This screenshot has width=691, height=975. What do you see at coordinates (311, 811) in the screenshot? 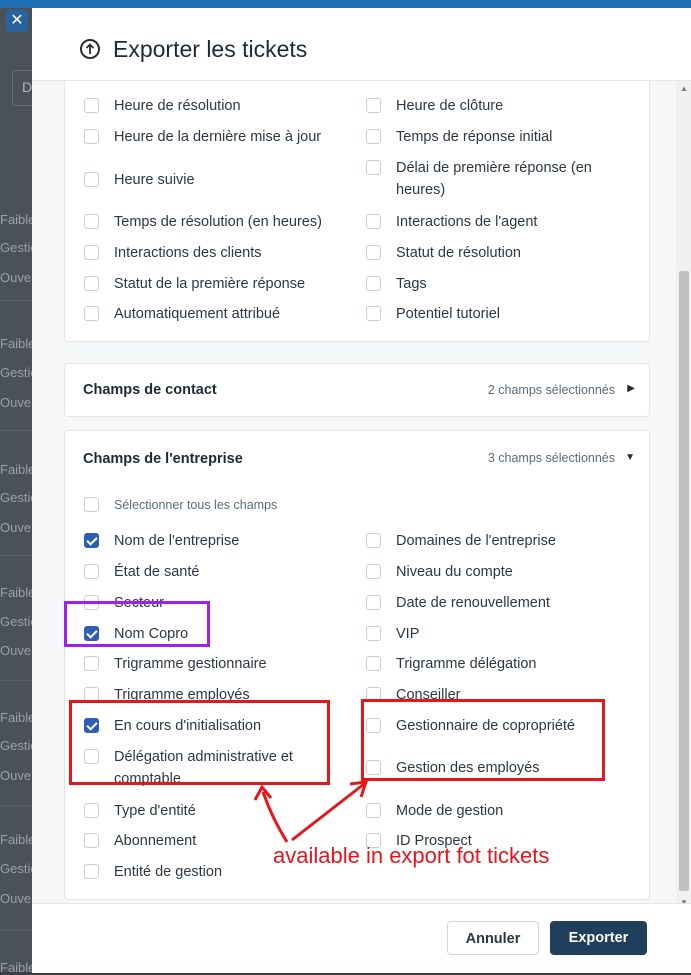
I see `annotation-arrows` at bounding box center [311, 811].